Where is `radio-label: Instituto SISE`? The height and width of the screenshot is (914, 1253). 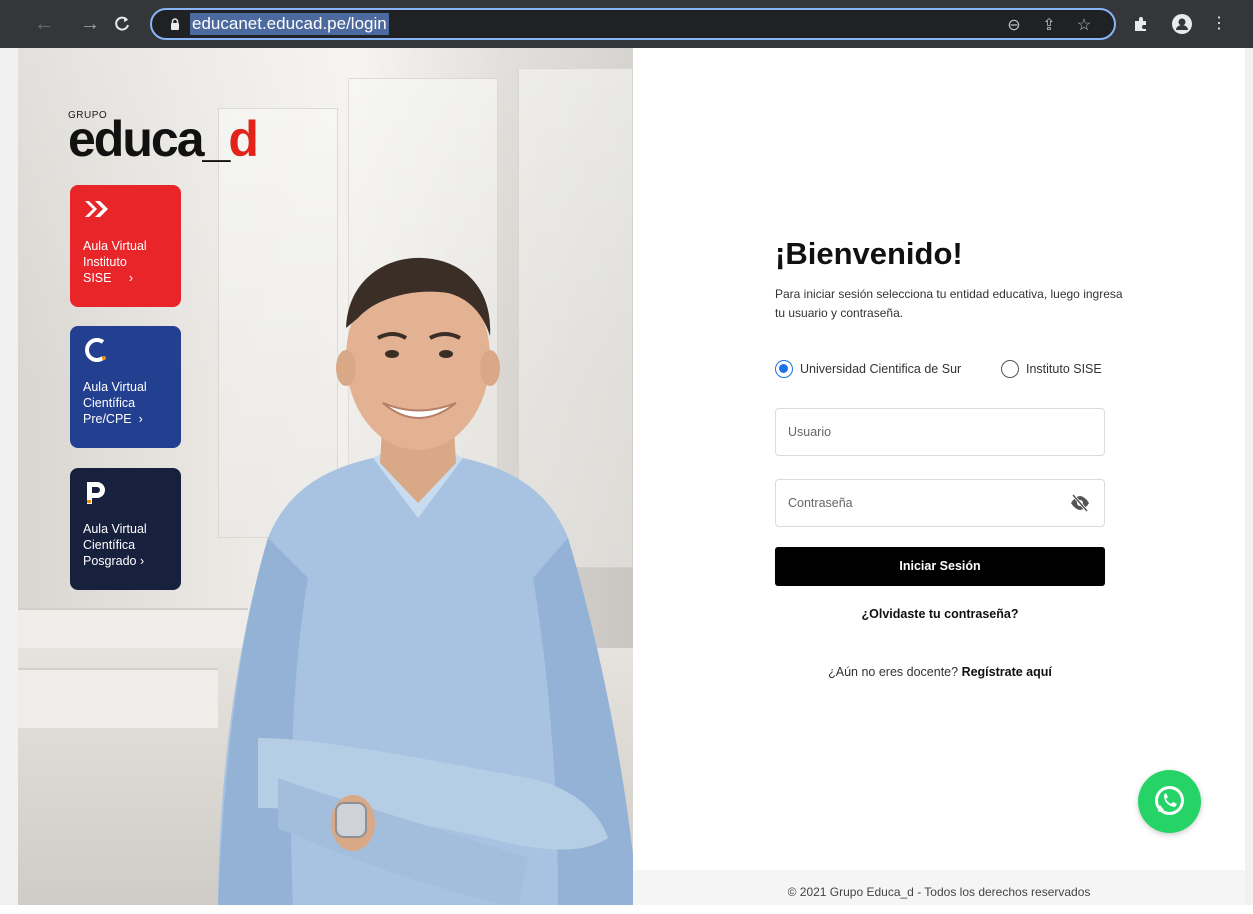
radio-label: Instituto SISE is located at coordinates (1064, 369).